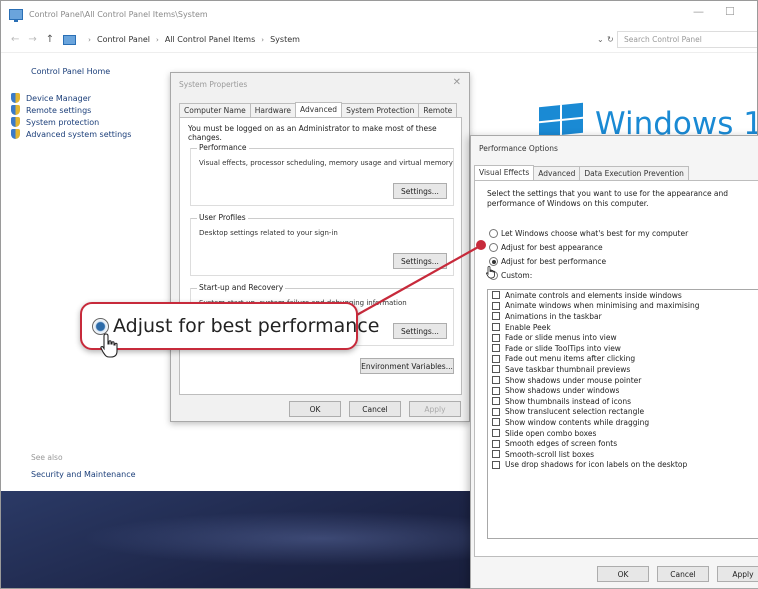  I want to click on radio-button-selected-icon, so click(100, 326).